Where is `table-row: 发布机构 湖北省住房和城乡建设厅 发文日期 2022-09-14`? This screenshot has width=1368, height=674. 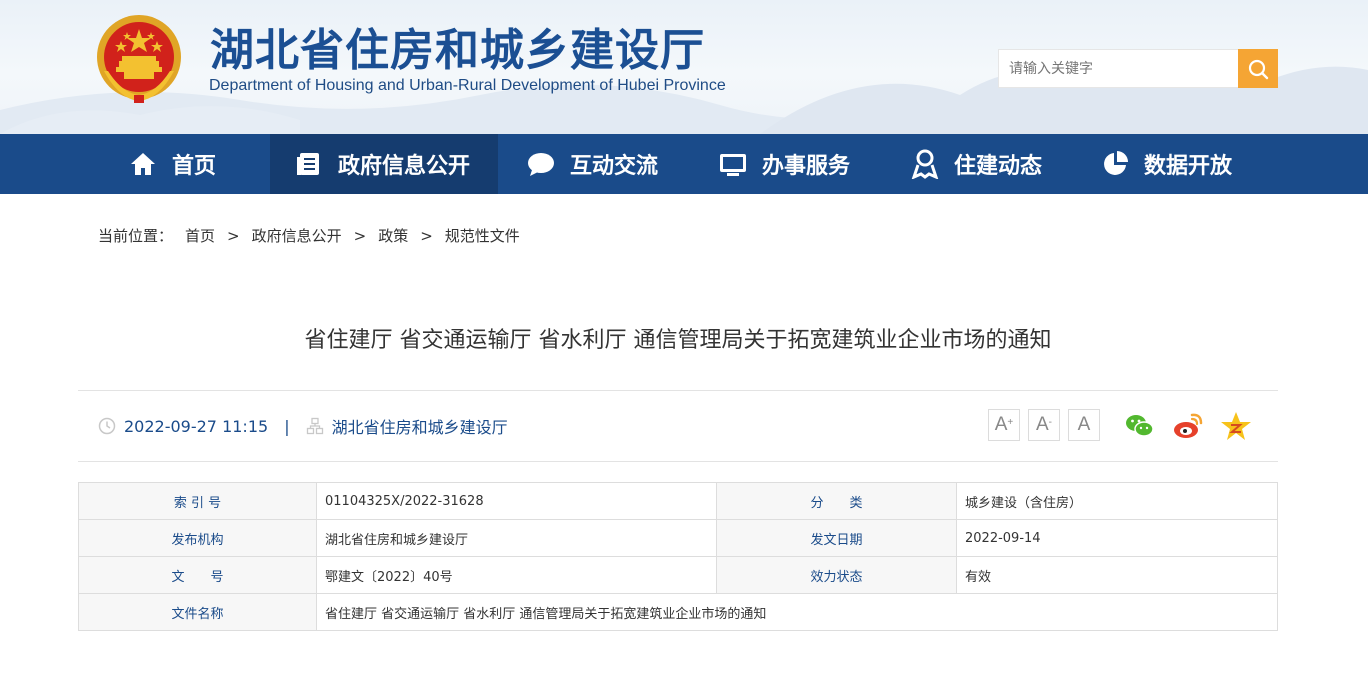 table-row: 发布机构 湖北省住房和城乡建设厅 发文日期 2022-09-14 is located at coordinates (678, 538).